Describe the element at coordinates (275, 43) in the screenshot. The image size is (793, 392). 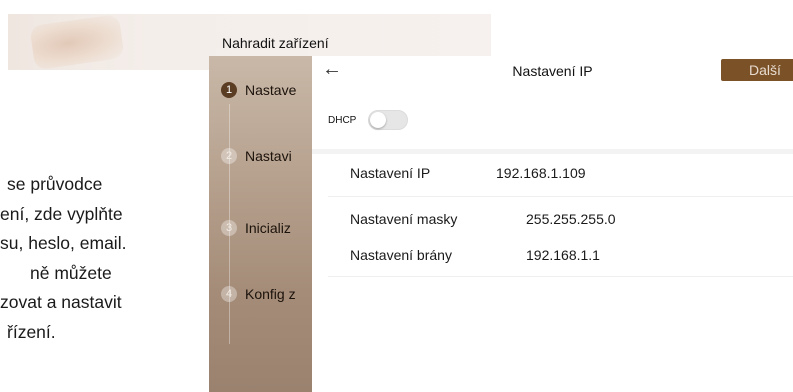
I see `dialog-title: Nahradit zařízení` at that location.